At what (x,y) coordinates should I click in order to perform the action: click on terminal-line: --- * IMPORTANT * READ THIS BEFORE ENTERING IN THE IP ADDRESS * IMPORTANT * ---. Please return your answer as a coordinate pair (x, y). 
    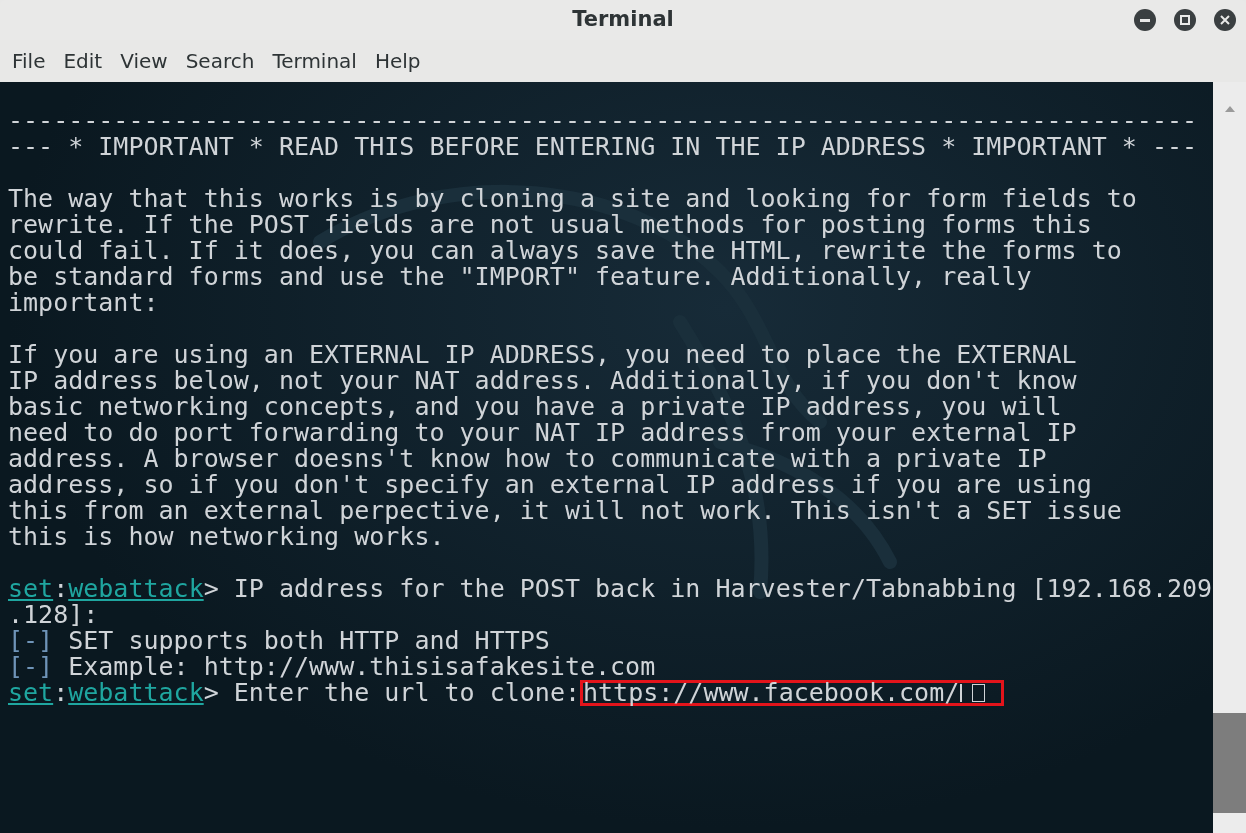
    Looking at the image, I should click on (603, 147).